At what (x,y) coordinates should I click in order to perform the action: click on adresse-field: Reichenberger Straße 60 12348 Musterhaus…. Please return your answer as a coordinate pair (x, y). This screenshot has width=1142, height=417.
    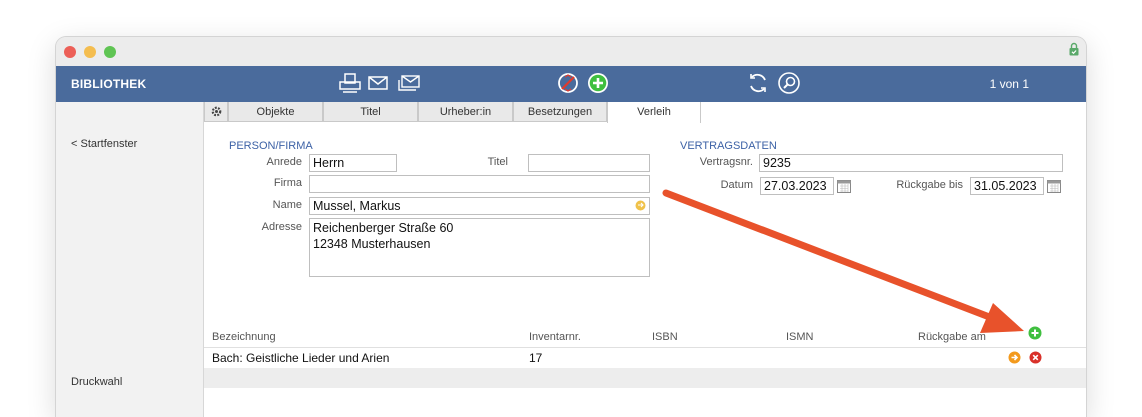
    Looking at the image, I should click on (479, 247).